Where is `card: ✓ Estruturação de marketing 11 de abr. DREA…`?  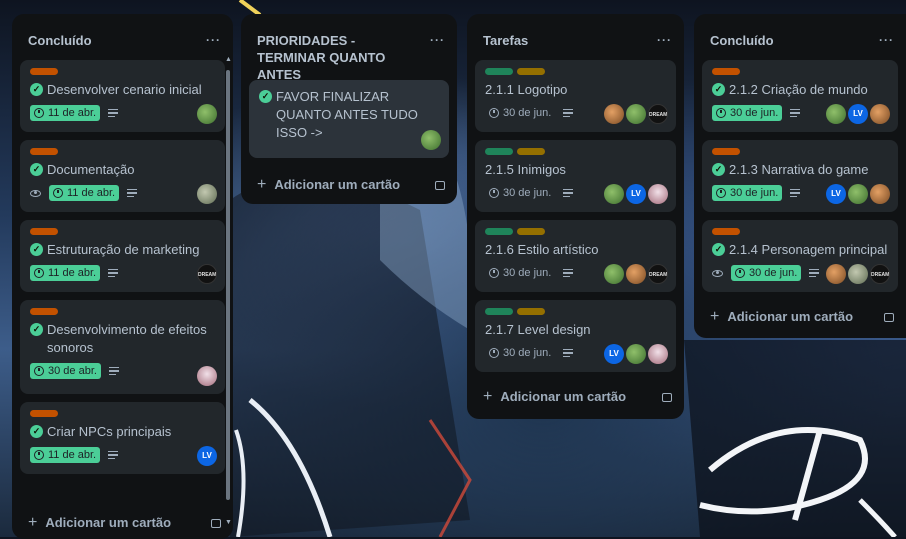
card: ✓ Estruturação de marketing 11 de abr. DREA… is located at coordinates (122, 256).